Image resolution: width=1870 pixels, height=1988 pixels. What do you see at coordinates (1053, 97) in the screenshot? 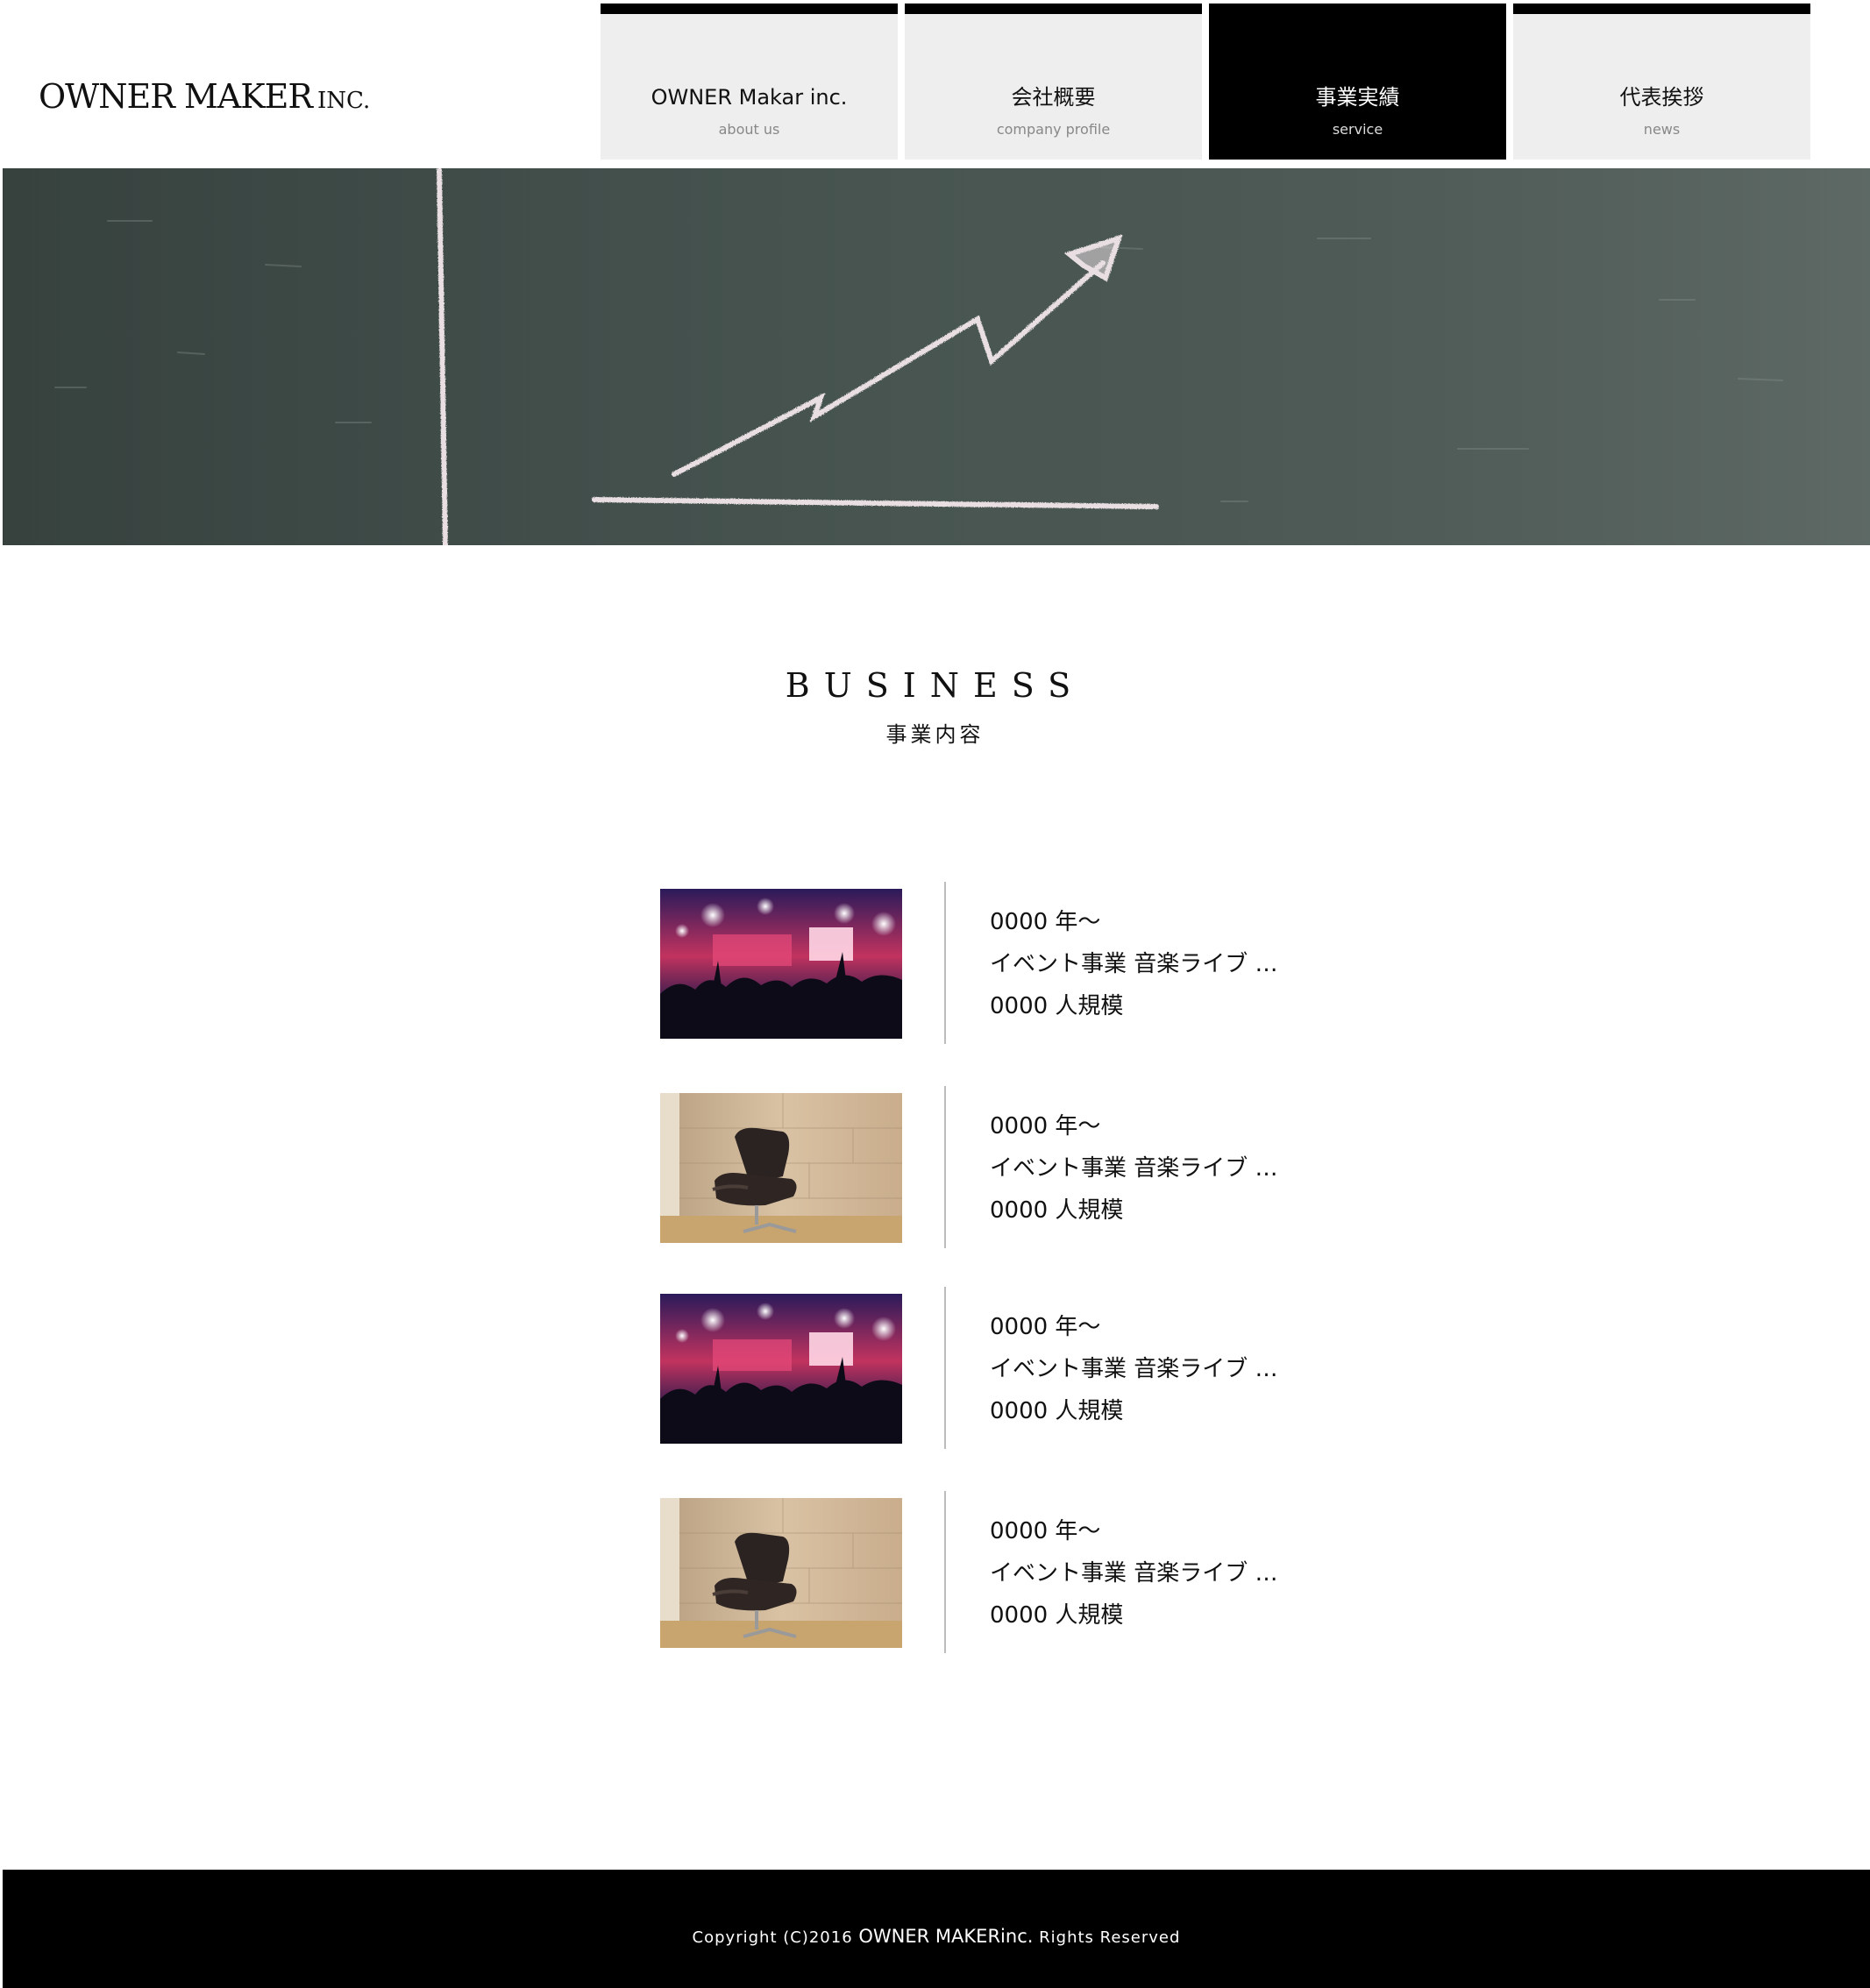
I see `nav-item-title: 会社概要` at bounding box center [1053, 97].